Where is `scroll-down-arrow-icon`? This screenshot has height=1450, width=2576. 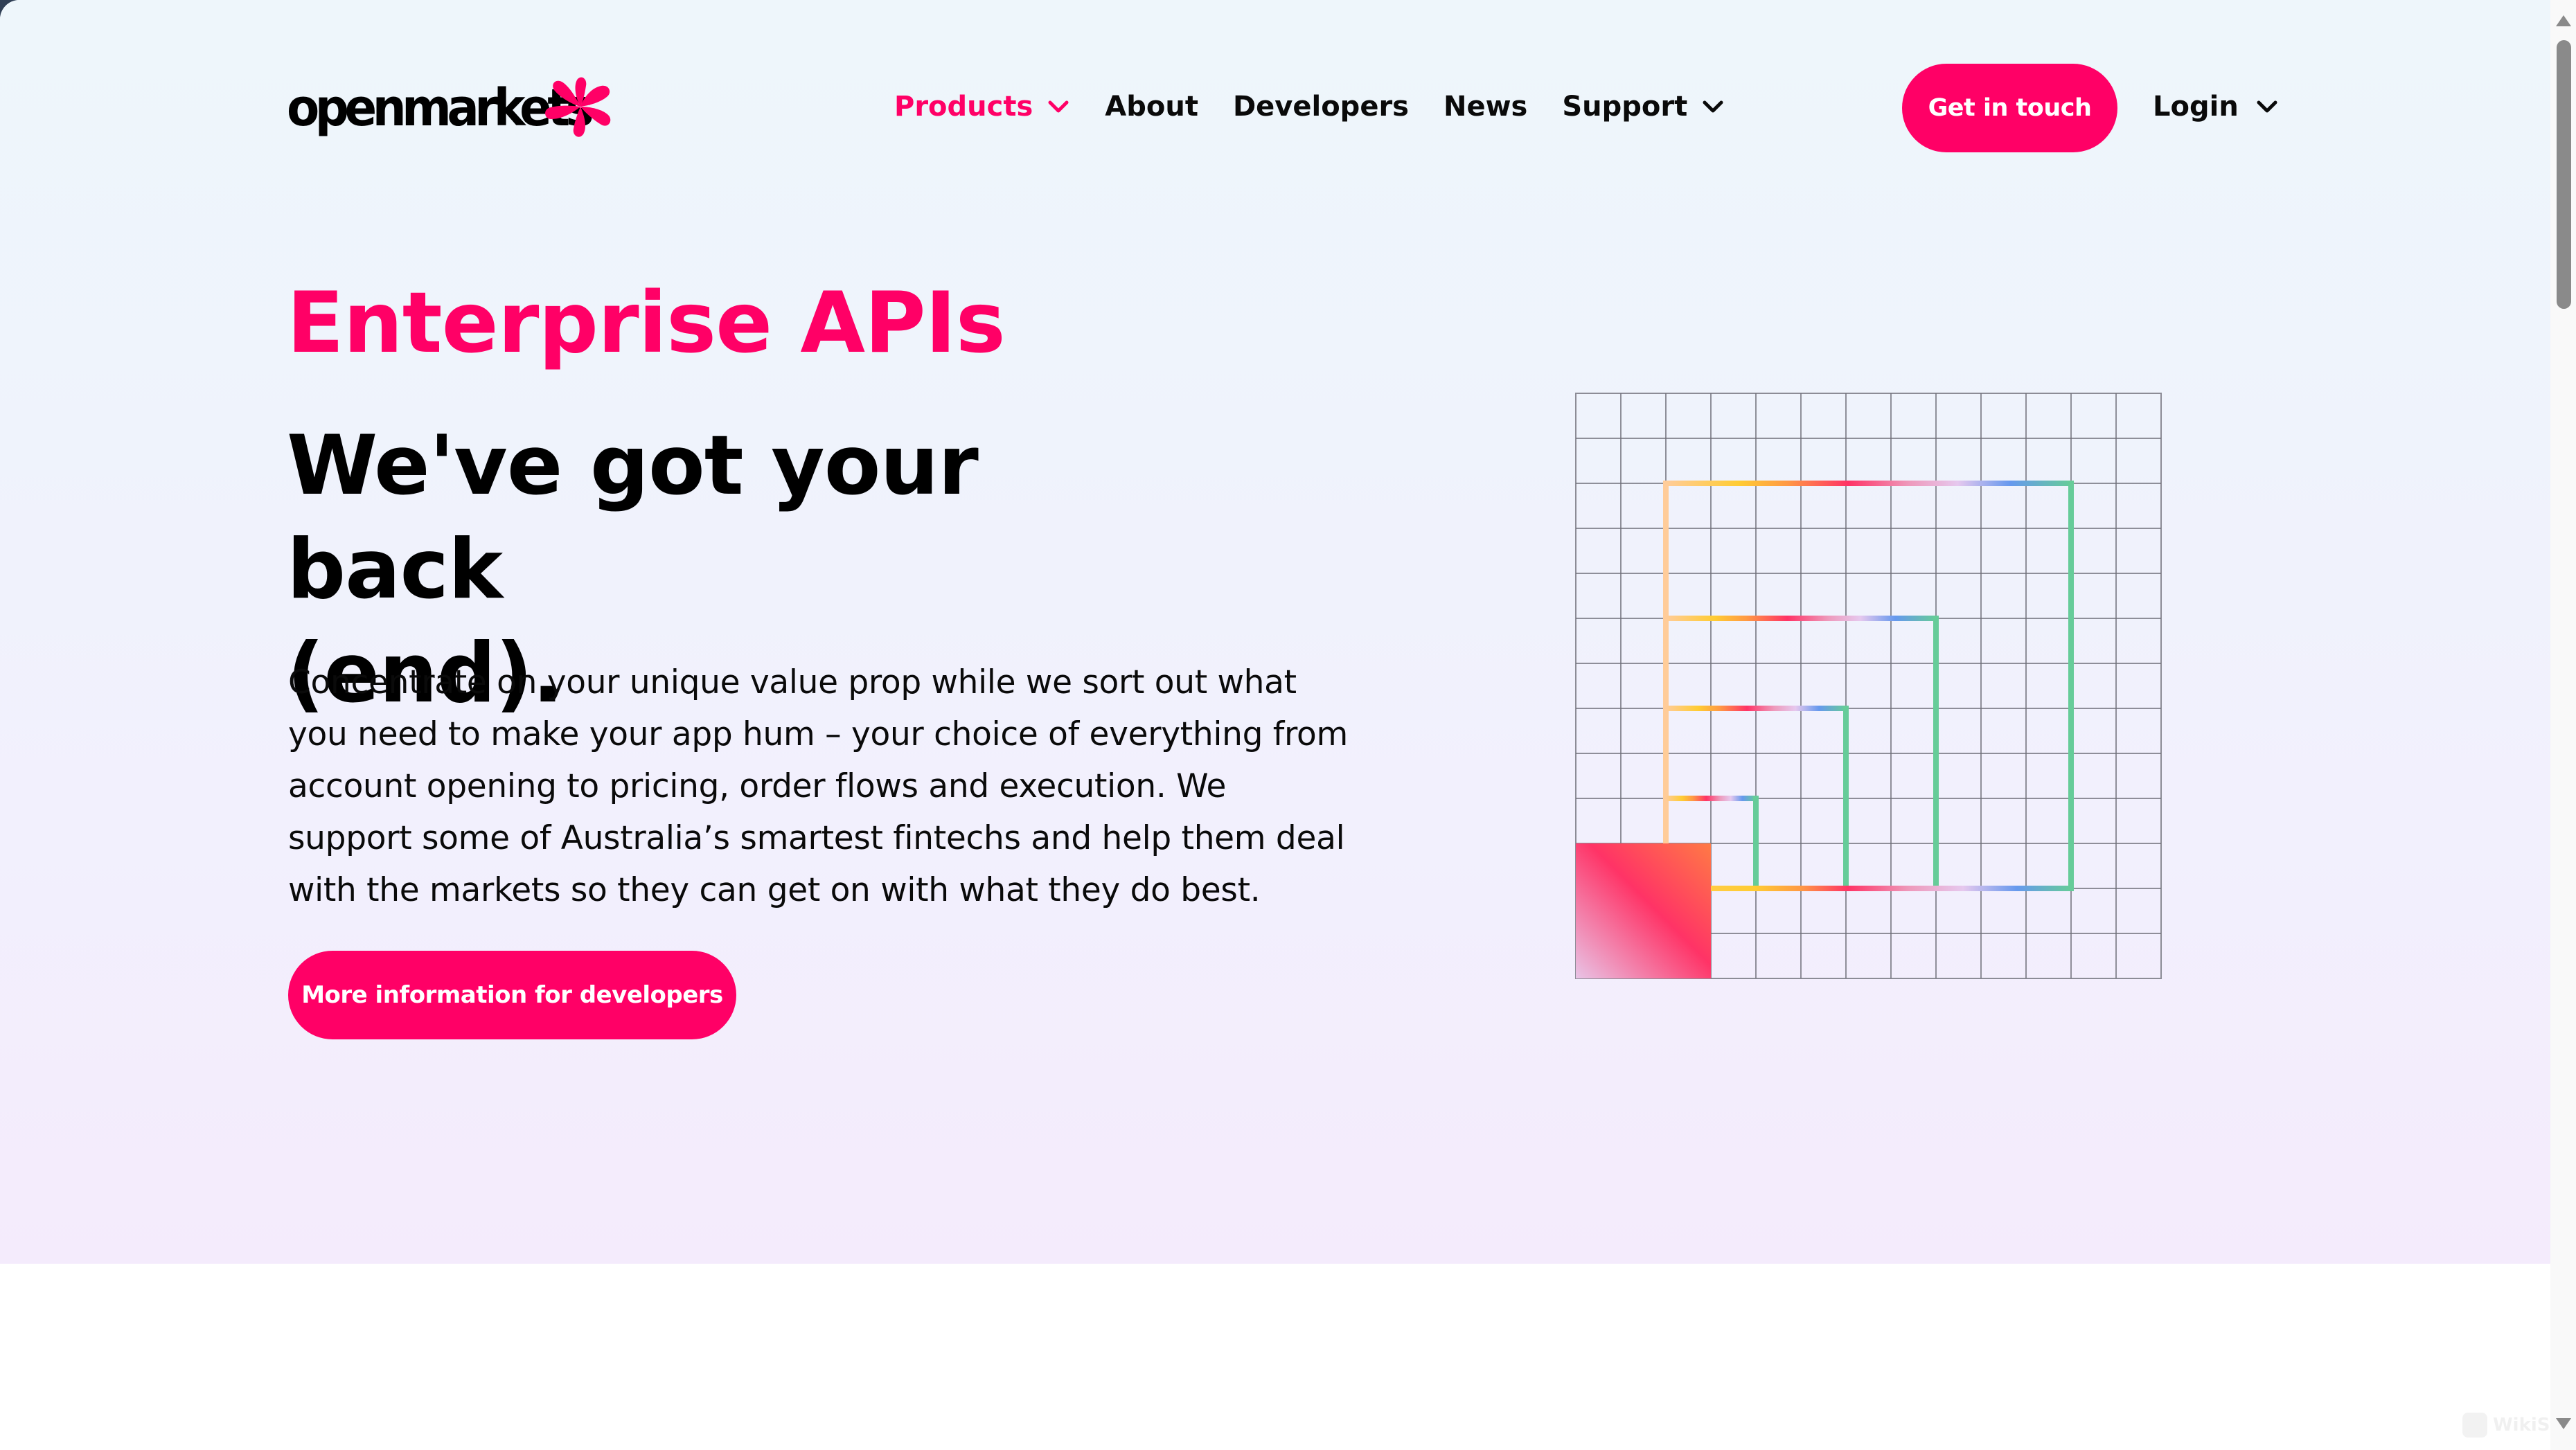 scroll-down-arrow-icon is located at coordinates (2563, 1423).